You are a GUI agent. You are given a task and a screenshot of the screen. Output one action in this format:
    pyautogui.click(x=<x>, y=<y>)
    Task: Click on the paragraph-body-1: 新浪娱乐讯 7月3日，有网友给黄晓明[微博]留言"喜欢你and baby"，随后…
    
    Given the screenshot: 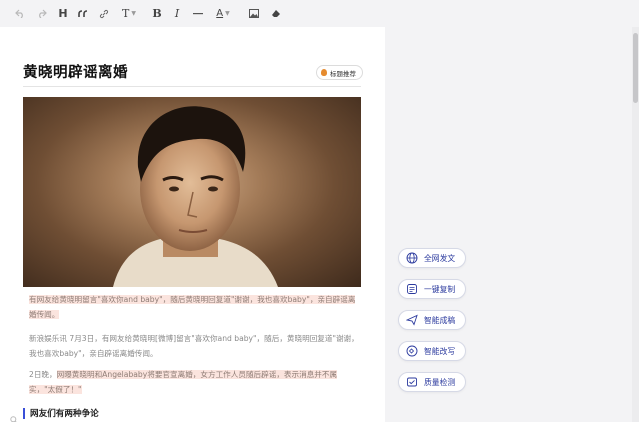 What is the action you would take?
    pyautogui.click(x=194, y=346)
    